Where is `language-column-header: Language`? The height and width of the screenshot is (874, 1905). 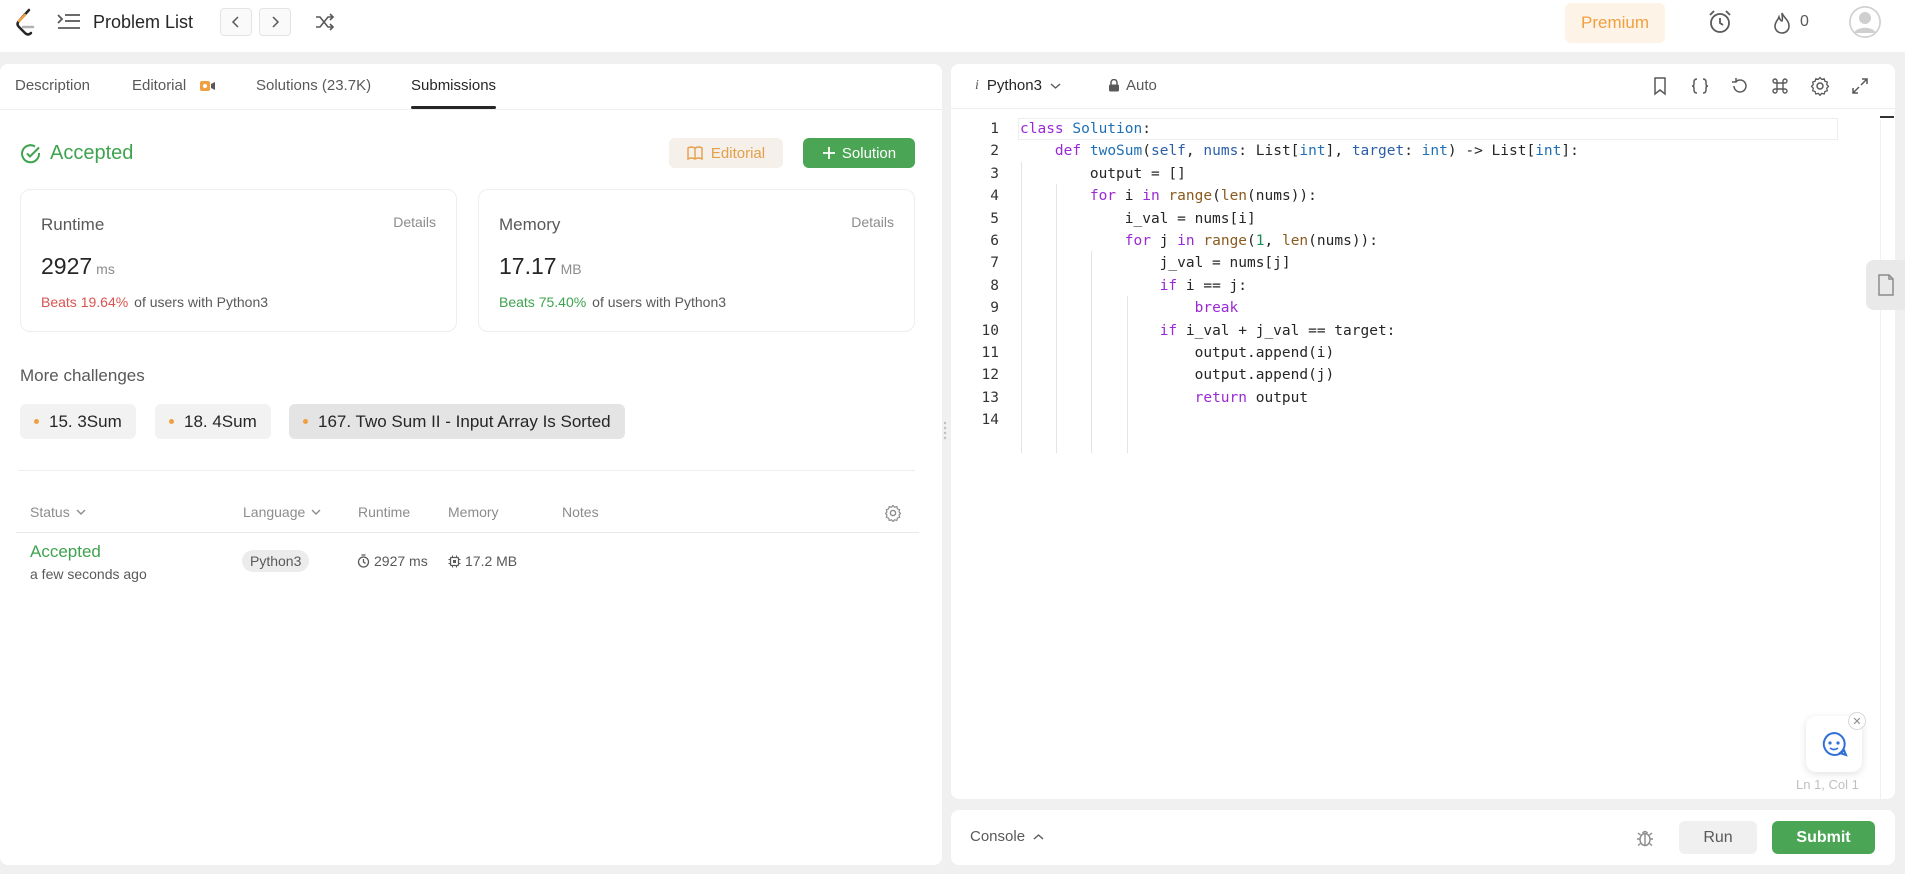 language-column-header: Language is located at coordinates (282, 512).